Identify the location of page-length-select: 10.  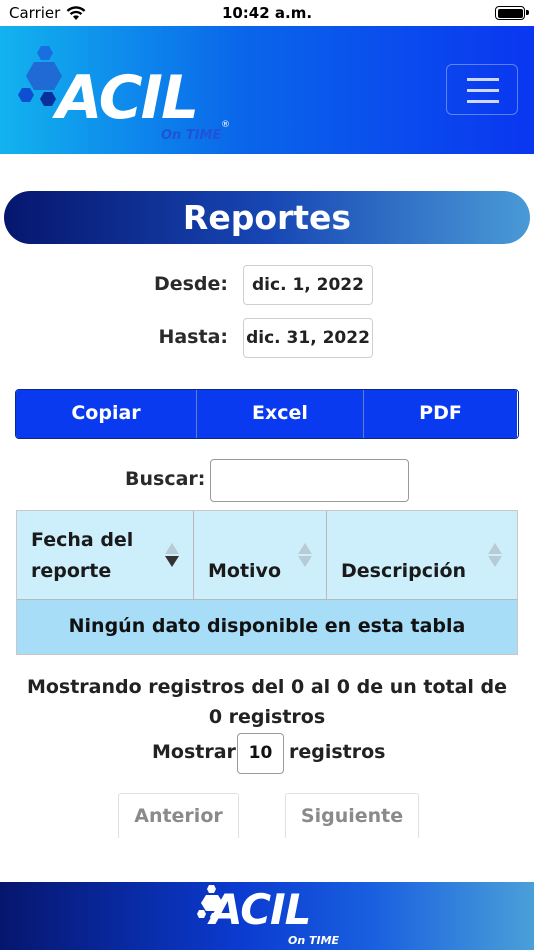
(260, 753).